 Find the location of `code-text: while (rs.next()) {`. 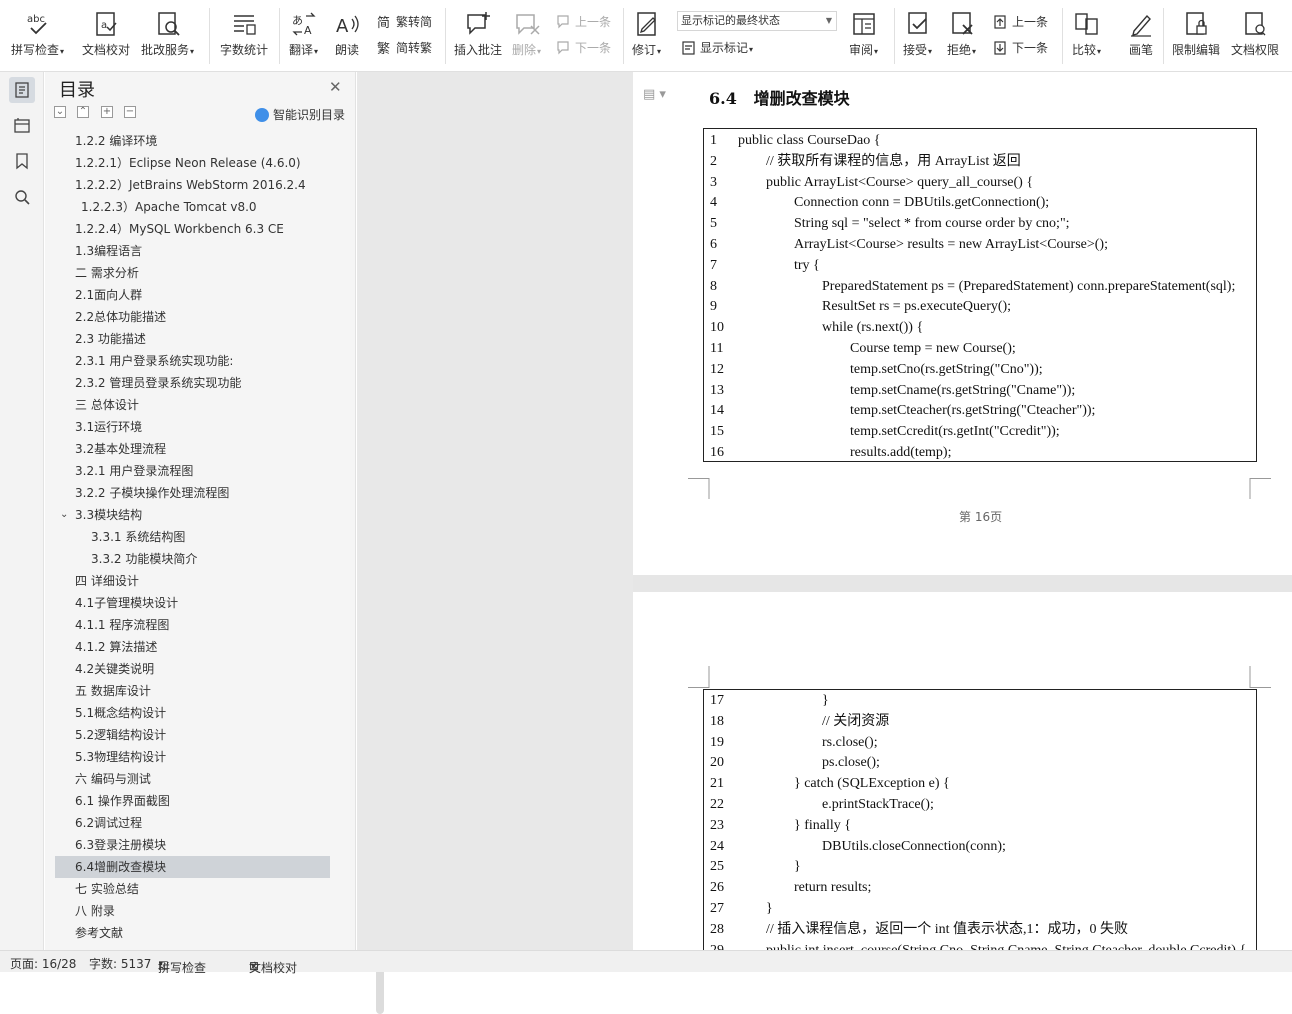

code-text: while (rs.next()) { is located at coordinates (872, 327).